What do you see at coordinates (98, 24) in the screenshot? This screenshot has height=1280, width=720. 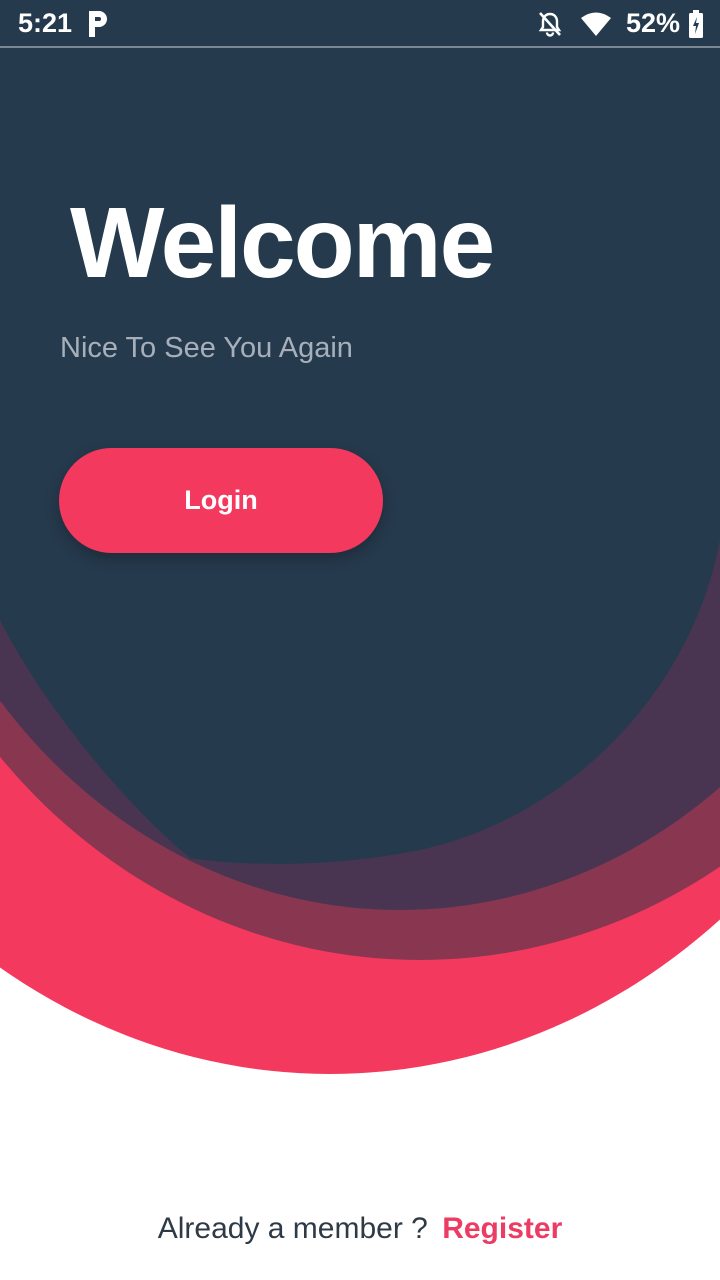 I see `parking-icon` at bounding box center [98, 24].